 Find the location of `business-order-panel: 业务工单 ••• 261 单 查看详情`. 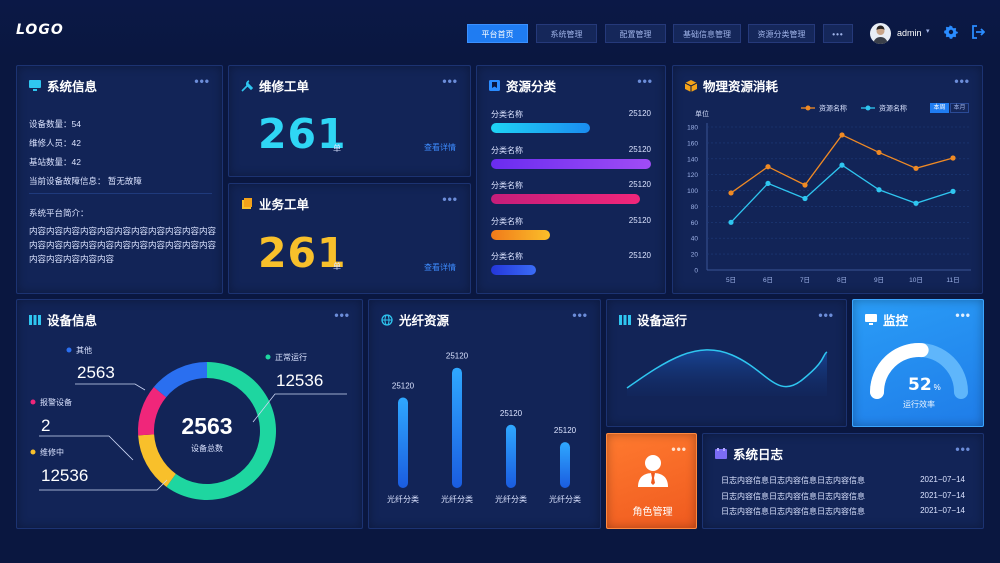

business-order-panel: 业务工单 ••• 261 单 查看详情 is located at coordinates (349, 238).